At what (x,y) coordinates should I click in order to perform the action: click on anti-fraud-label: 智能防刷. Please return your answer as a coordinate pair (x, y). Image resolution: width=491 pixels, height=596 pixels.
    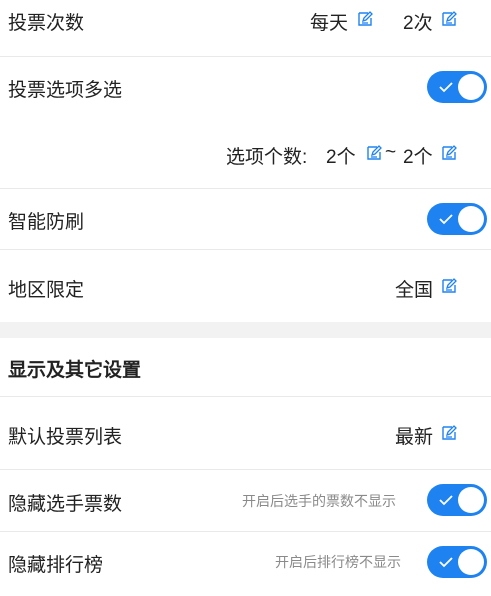
    Looking at the image, I should click on (46, 222).